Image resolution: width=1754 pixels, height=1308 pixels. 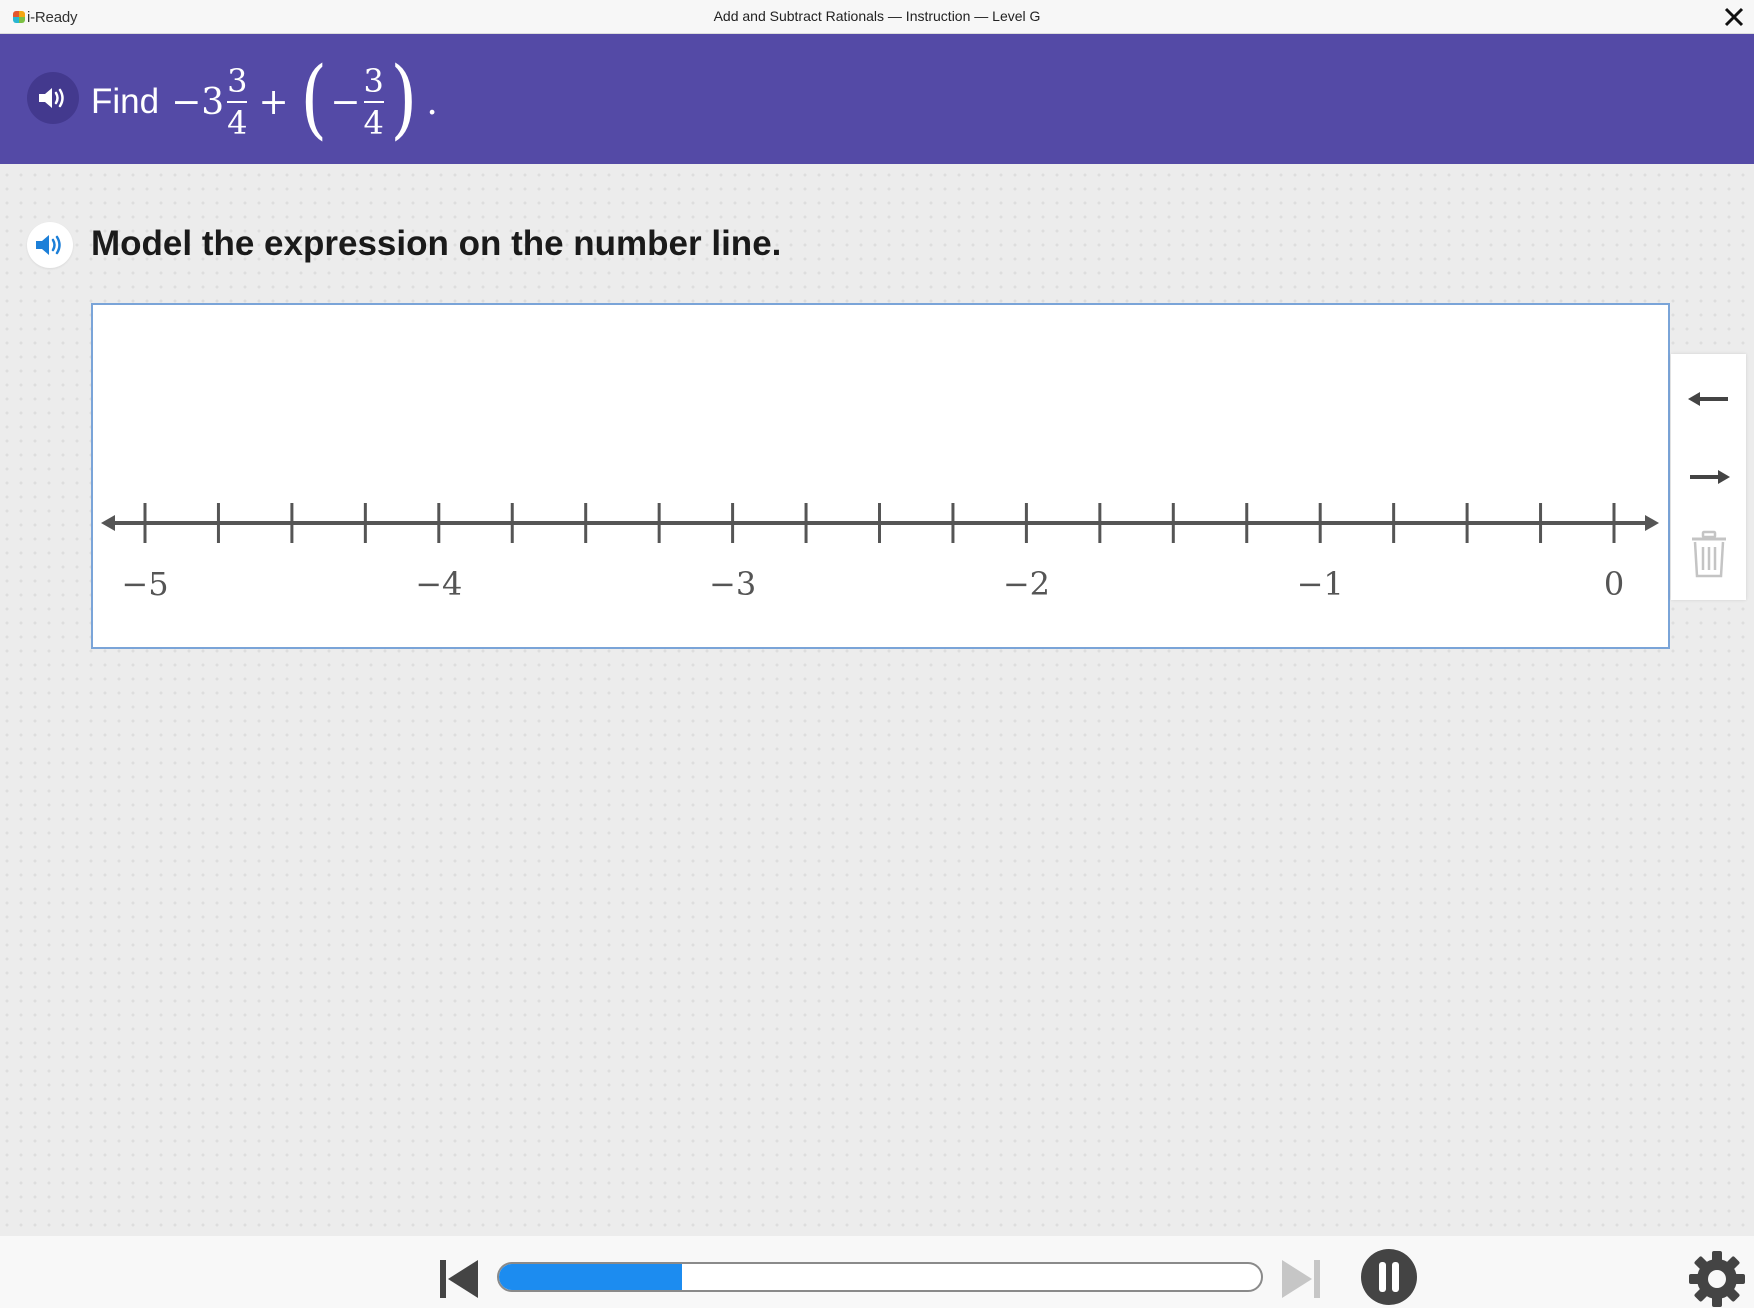 What do you see at coordinates (144, 584) in the screenshot?
I see `number-line-label: −5` at bounding box center [144, 584].